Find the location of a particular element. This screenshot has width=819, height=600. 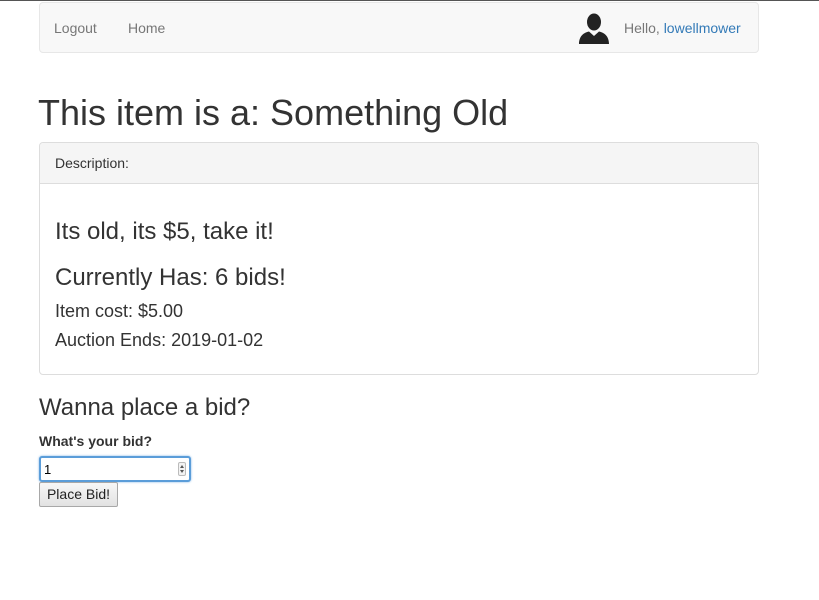

spinner-up-icon is located at coordinates (182, 466).